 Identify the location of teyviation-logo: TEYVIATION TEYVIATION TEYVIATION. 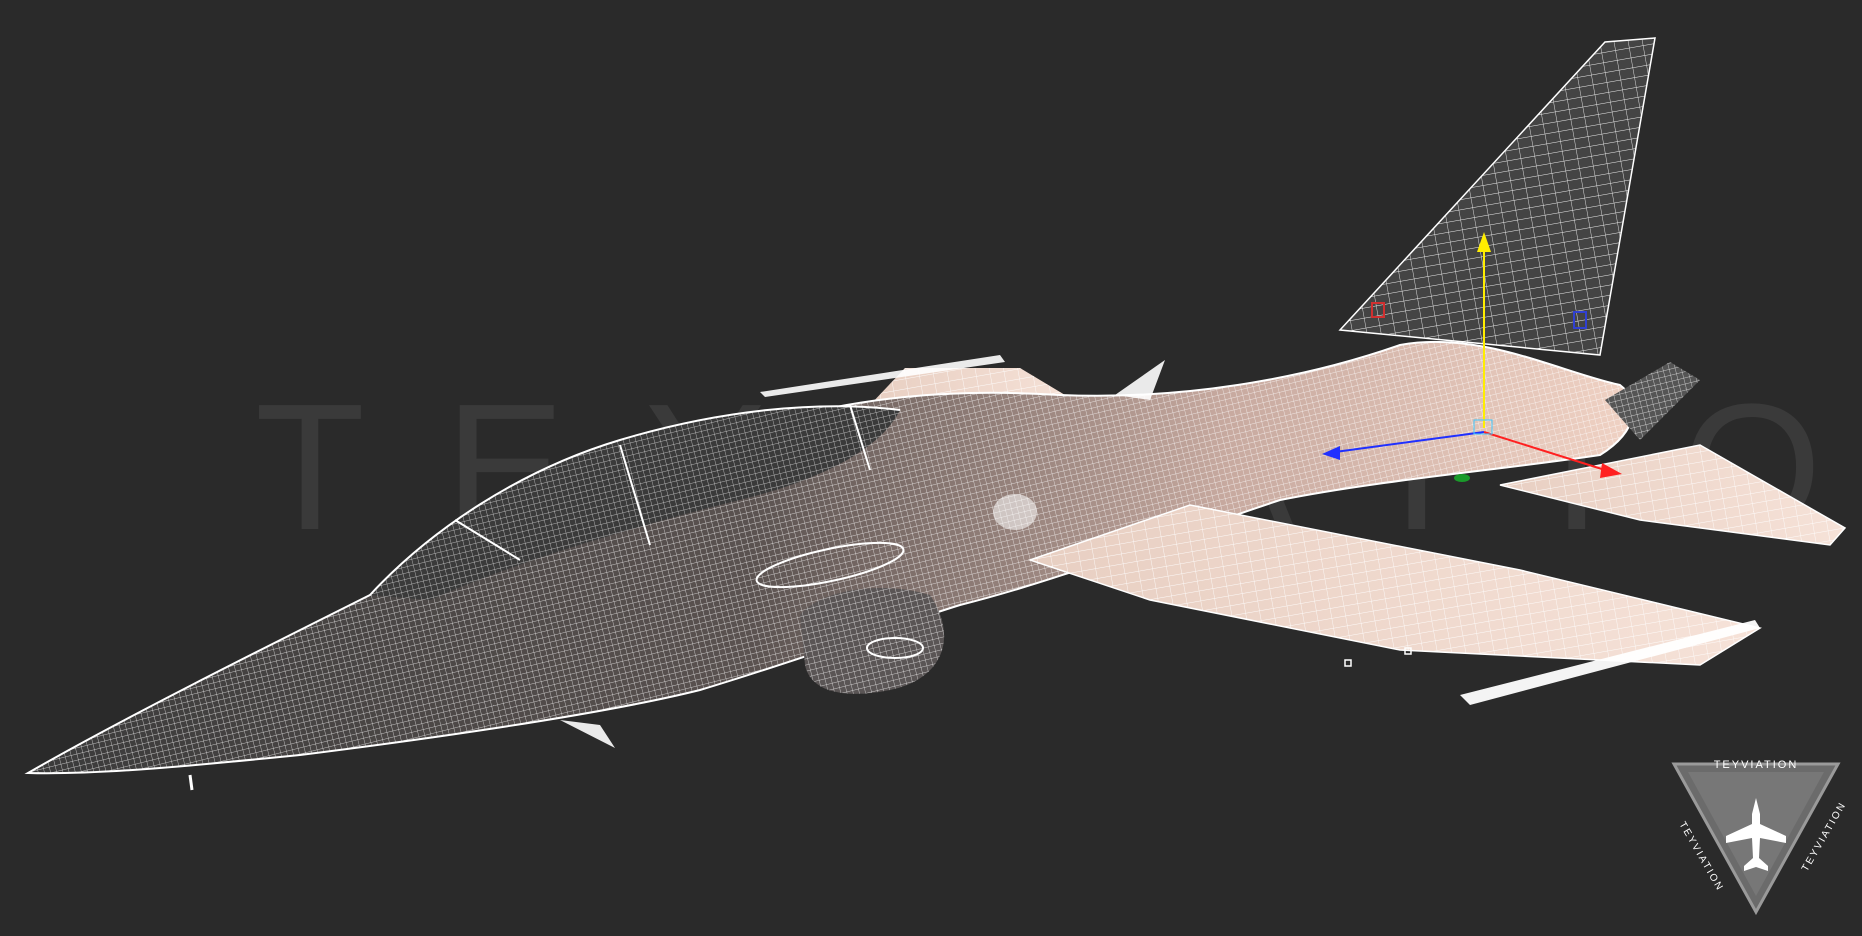
(1758, 834).